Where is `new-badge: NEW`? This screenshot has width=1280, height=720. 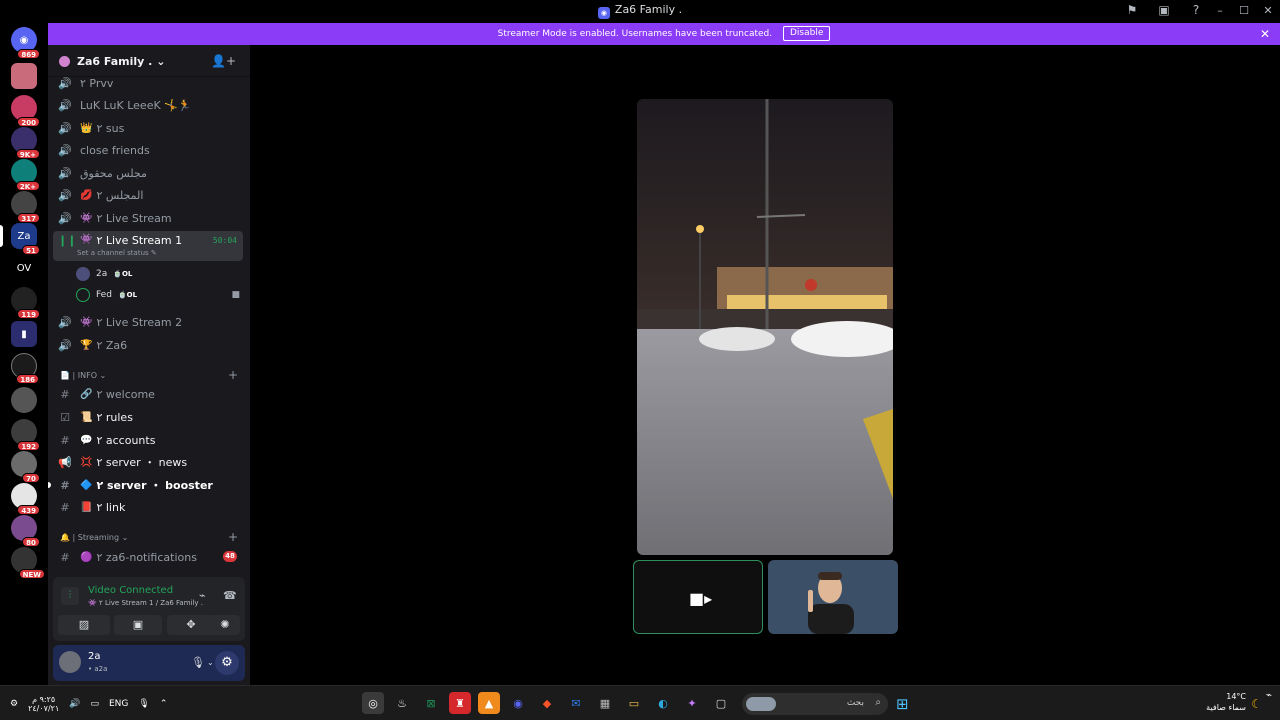 new-badge: NEW is located at coordinates (31, 574).